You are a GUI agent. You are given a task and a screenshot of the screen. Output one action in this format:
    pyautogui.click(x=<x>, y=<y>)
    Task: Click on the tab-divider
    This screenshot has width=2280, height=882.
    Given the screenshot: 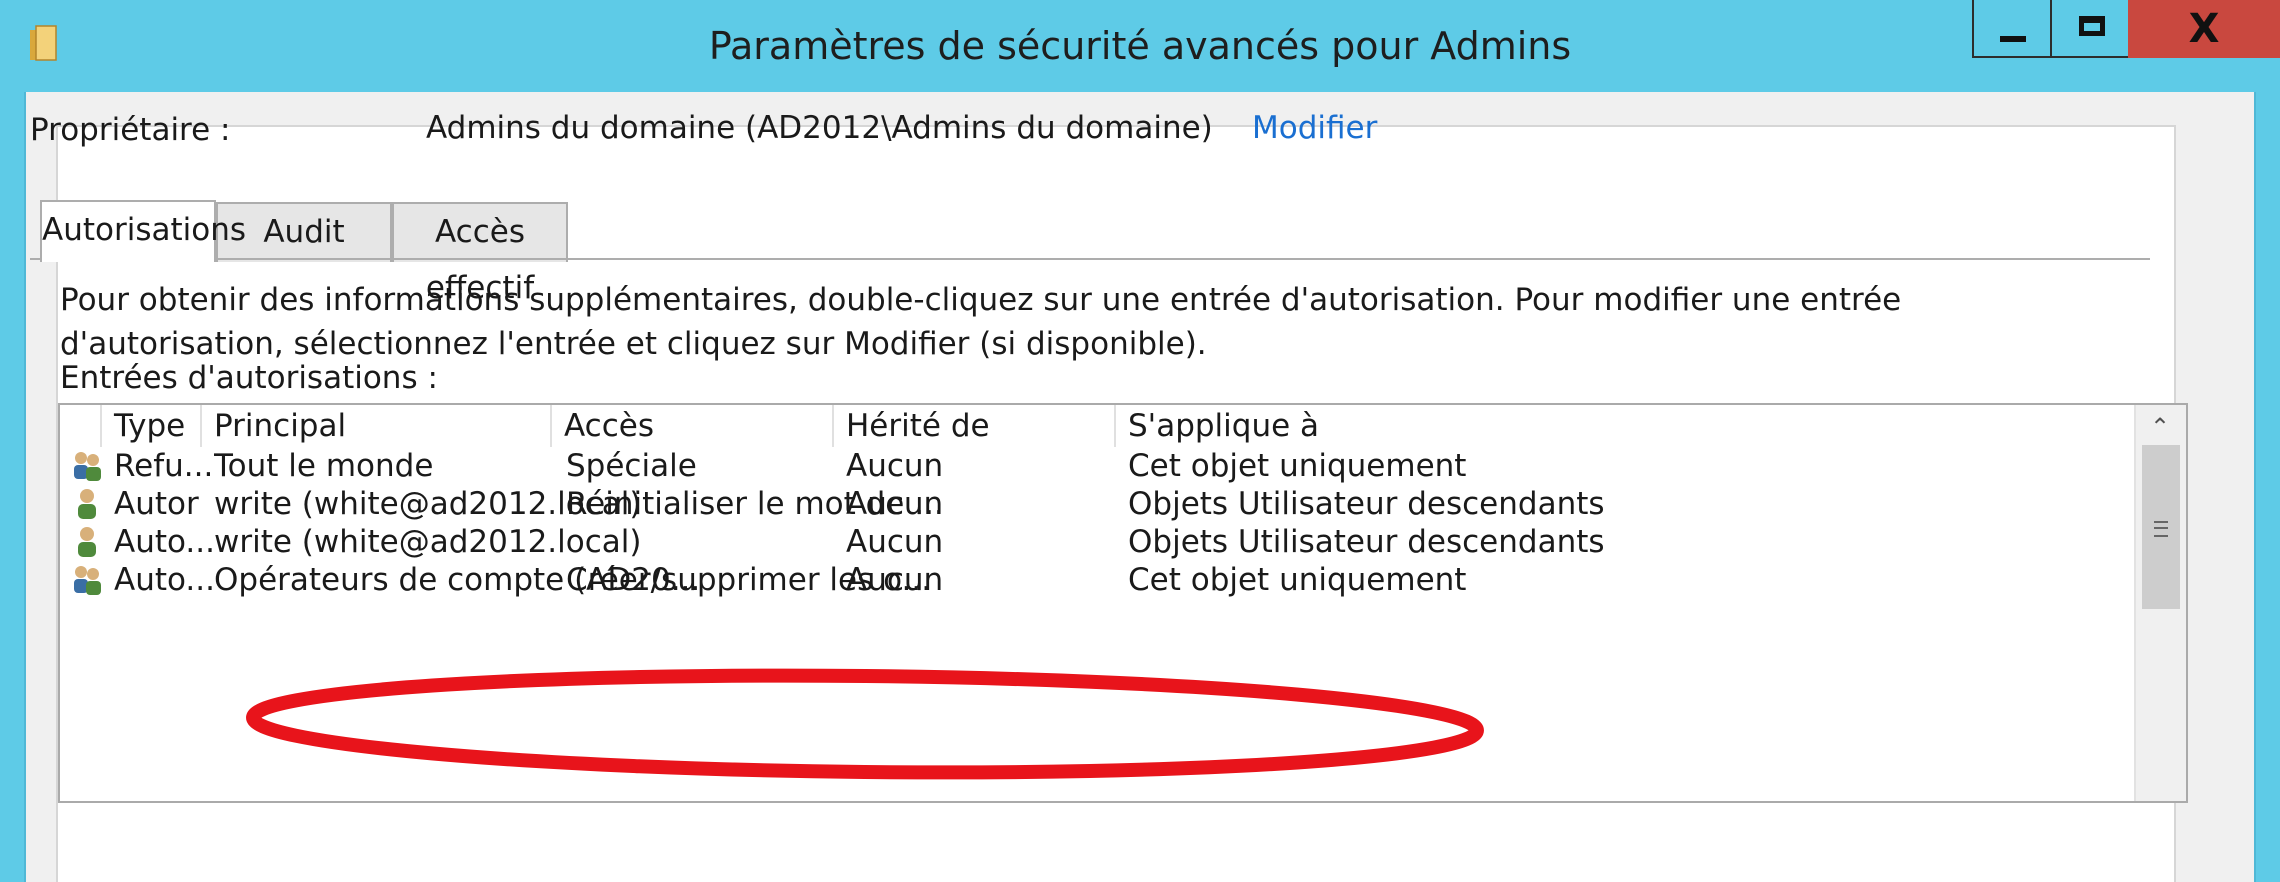 What is the action you would take?
    pyautogui.click(x=1090, y=259)
    